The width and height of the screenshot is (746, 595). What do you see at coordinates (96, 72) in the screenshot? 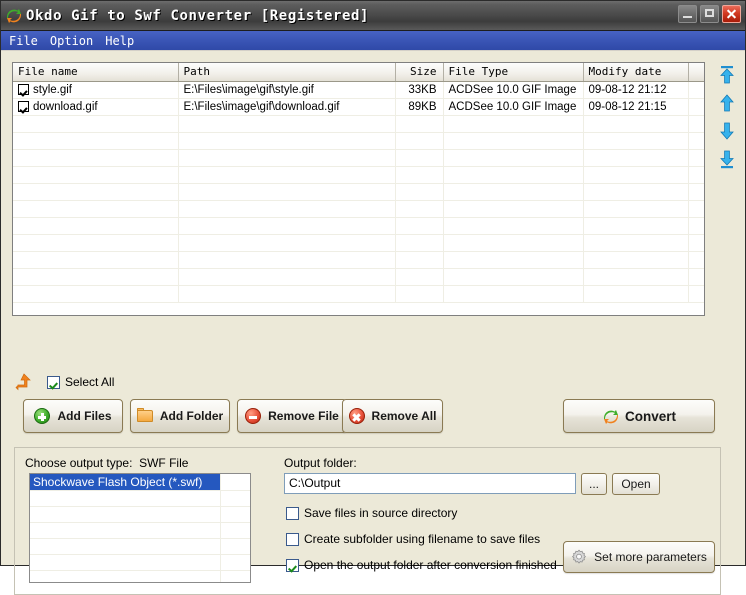
I see `column-header-file-name: File name` at bounding box center [96, 72].